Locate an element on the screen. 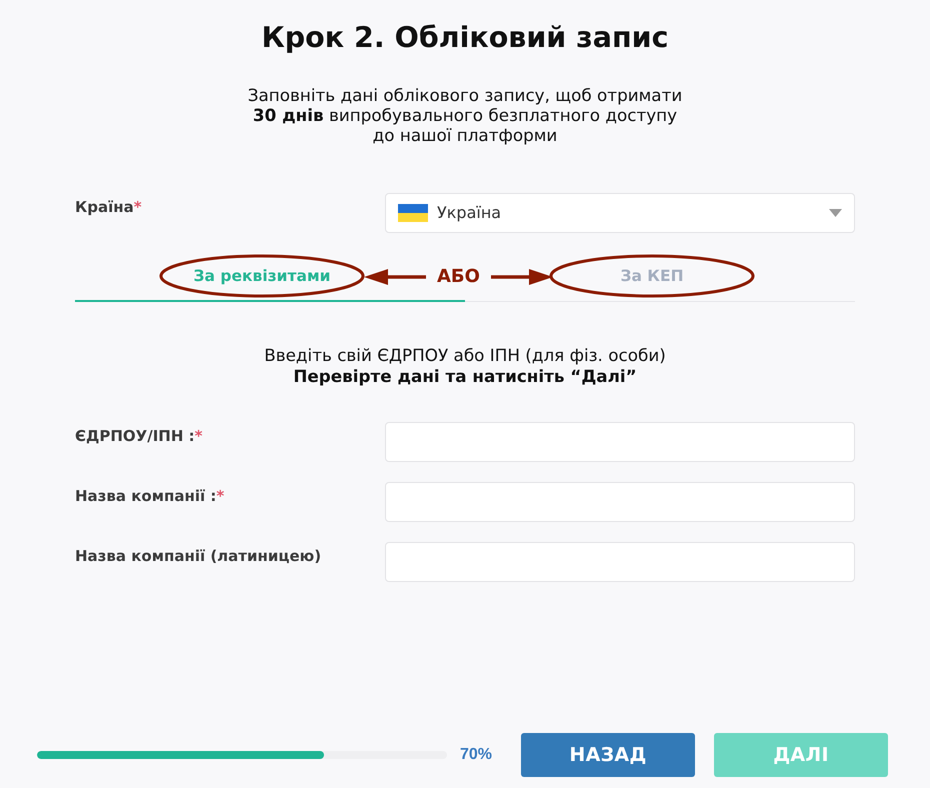  field-label: Назва компанії : is located at coordinates (145, 496).